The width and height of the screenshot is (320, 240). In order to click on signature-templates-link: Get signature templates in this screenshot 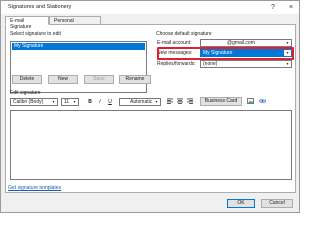, I will do `click(34, 188)`.